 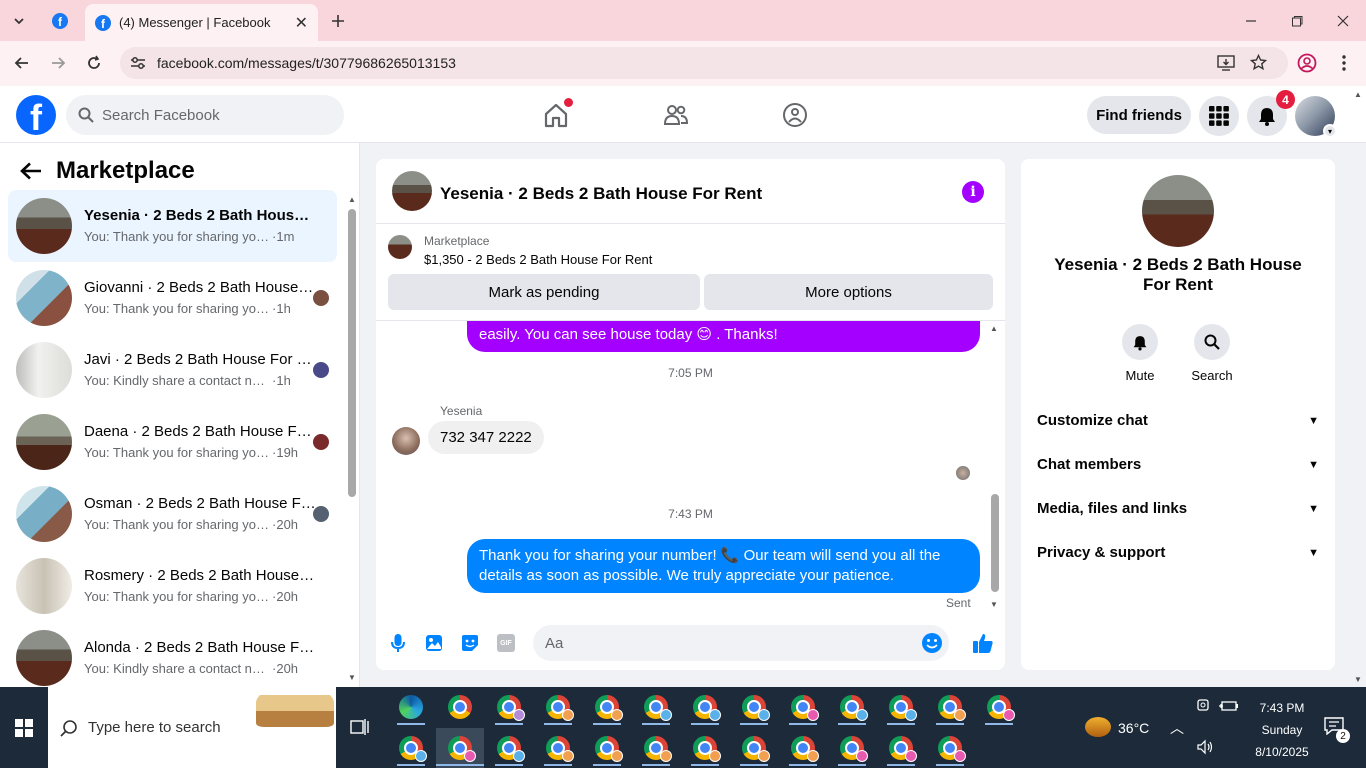 I want to click on media-files-links-section: Media, files and links ▼, so click(x=1178, y=508).